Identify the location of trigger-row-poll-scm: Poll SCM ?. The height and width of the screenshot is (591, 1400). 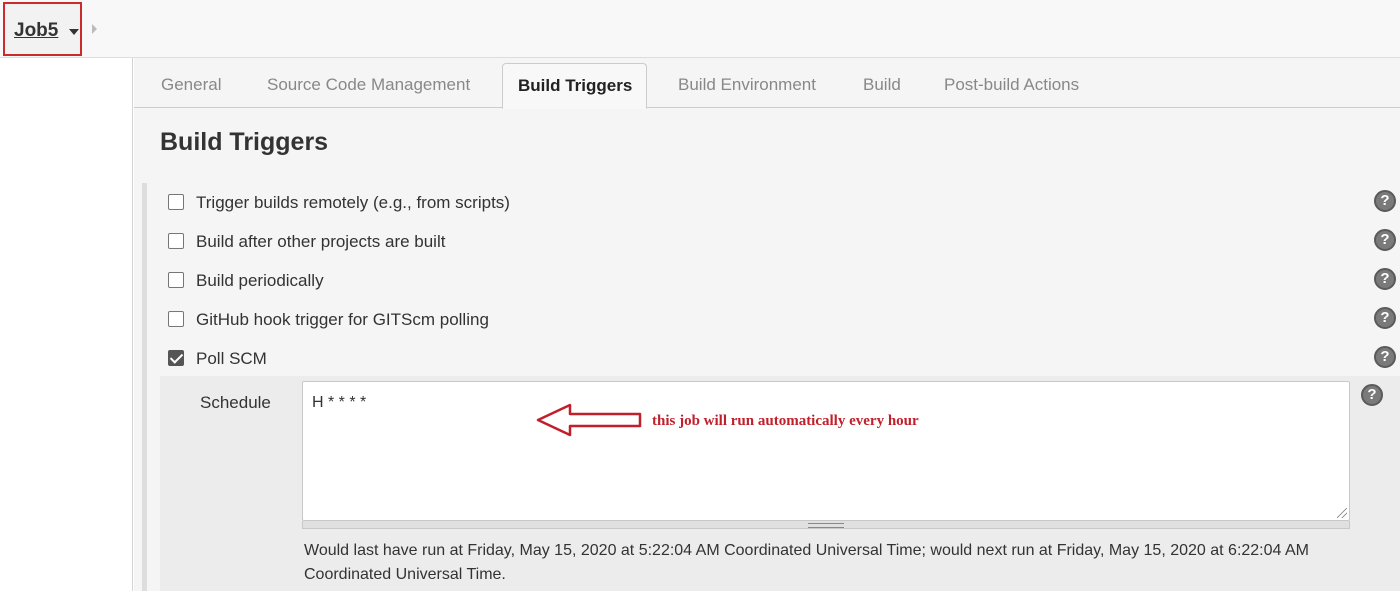
(778, 360).